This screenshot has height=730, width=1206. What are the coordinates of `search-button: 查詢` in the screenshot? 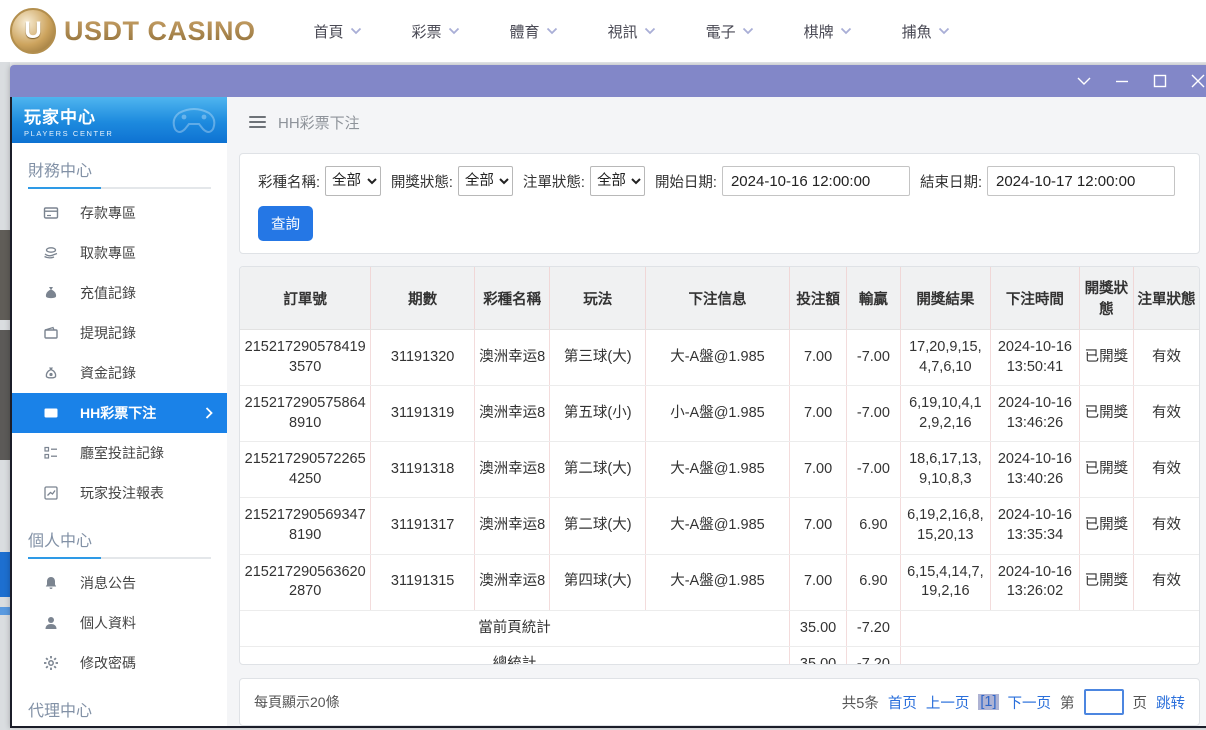 It's located at (285, 223).